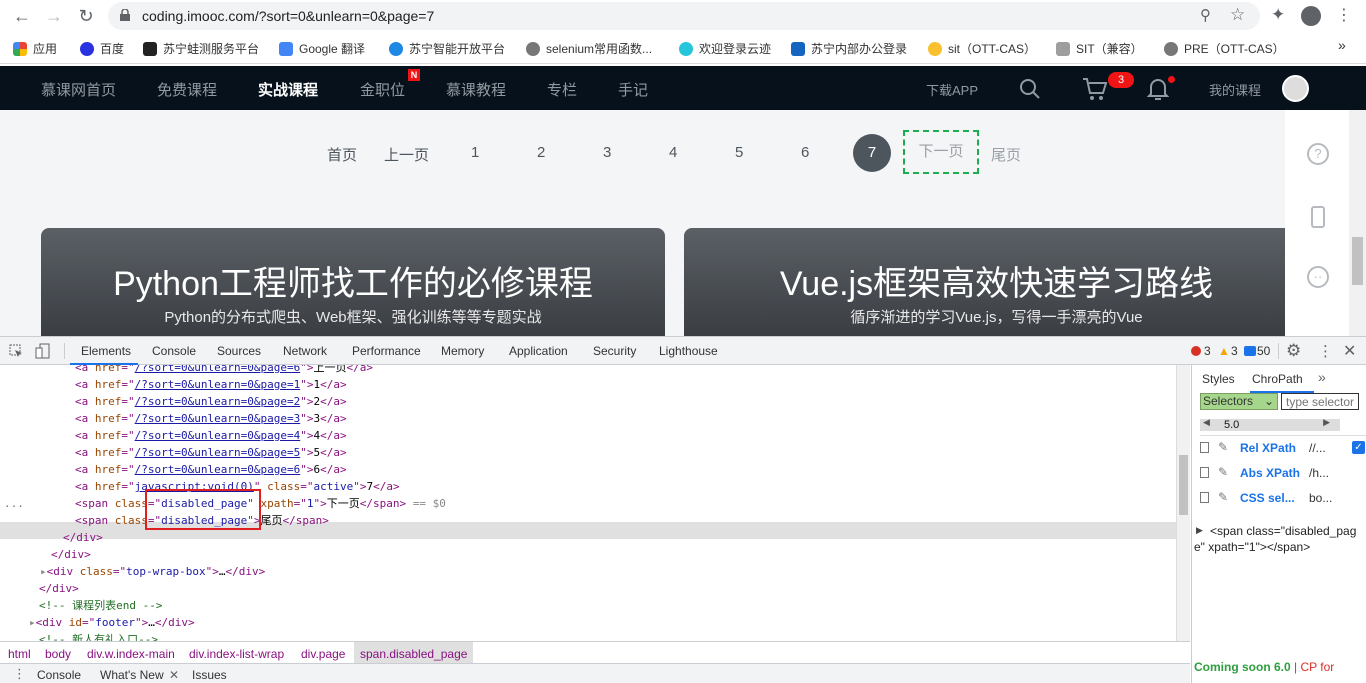 Image resolution: width=1366 pixels, height=683 pixels. Describe the element at coordinates (100, 605) in the screenshot. I see `dom-line: <!-- 课程列表end -->` at that location.